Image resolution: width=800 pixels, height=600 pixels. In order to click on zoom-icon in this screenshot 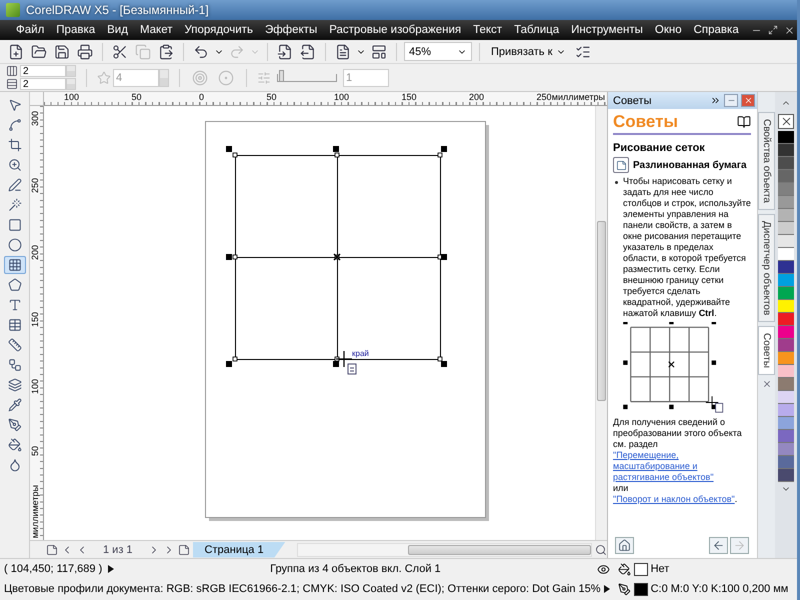, I will do `click(601, 550)`.